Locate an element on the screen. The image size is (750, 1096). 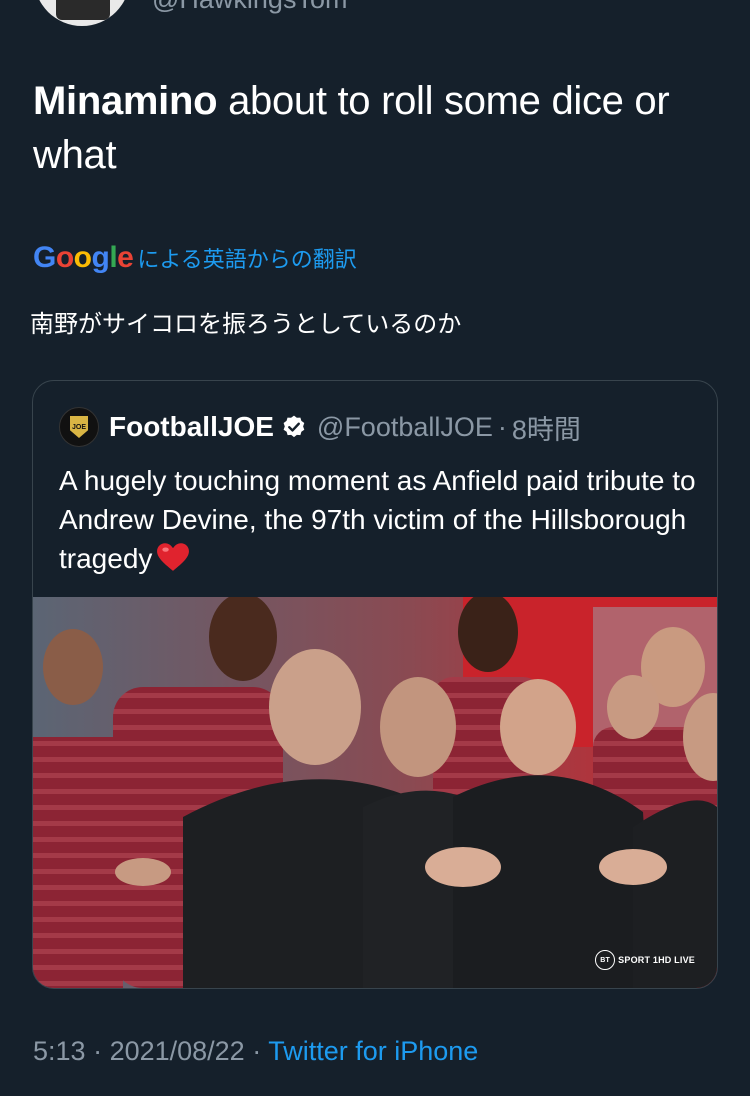
quoted-author-name: FootballJOE is located at coordinates (191, 427).